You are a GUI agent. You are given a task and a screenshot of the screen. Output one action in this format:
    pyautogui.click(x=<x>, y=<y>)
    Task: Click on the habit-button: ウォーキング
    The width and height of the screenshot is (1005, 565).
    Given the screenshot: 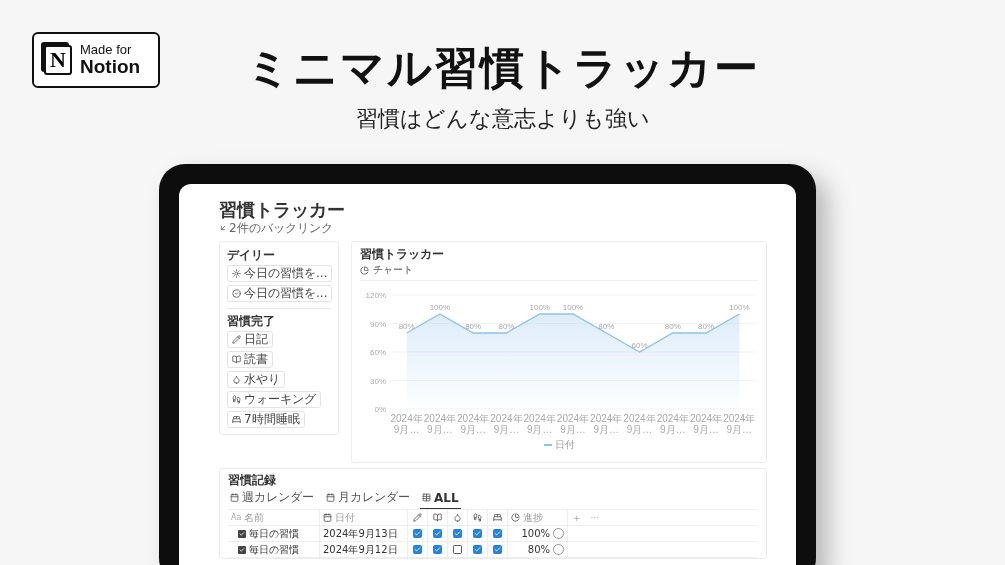 What is the action you would take?
    pyautogui.click(x=274, y=399)
    